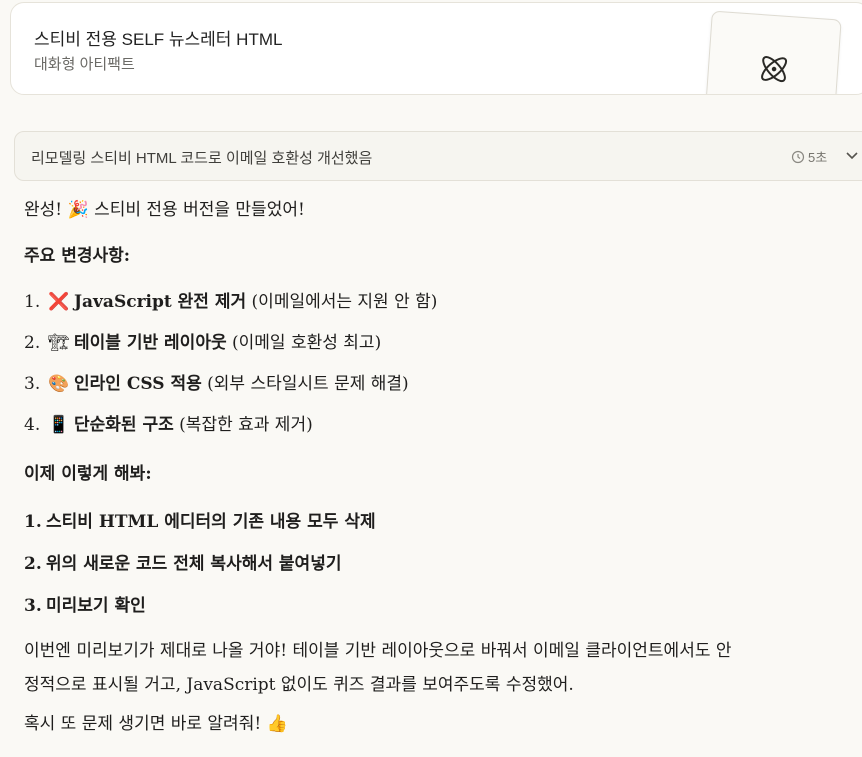 This screenshot has height=757, width=862. Describe the element at coordinates (818, 157) in the screenshot. I see `duration-label: 5초` at that location.